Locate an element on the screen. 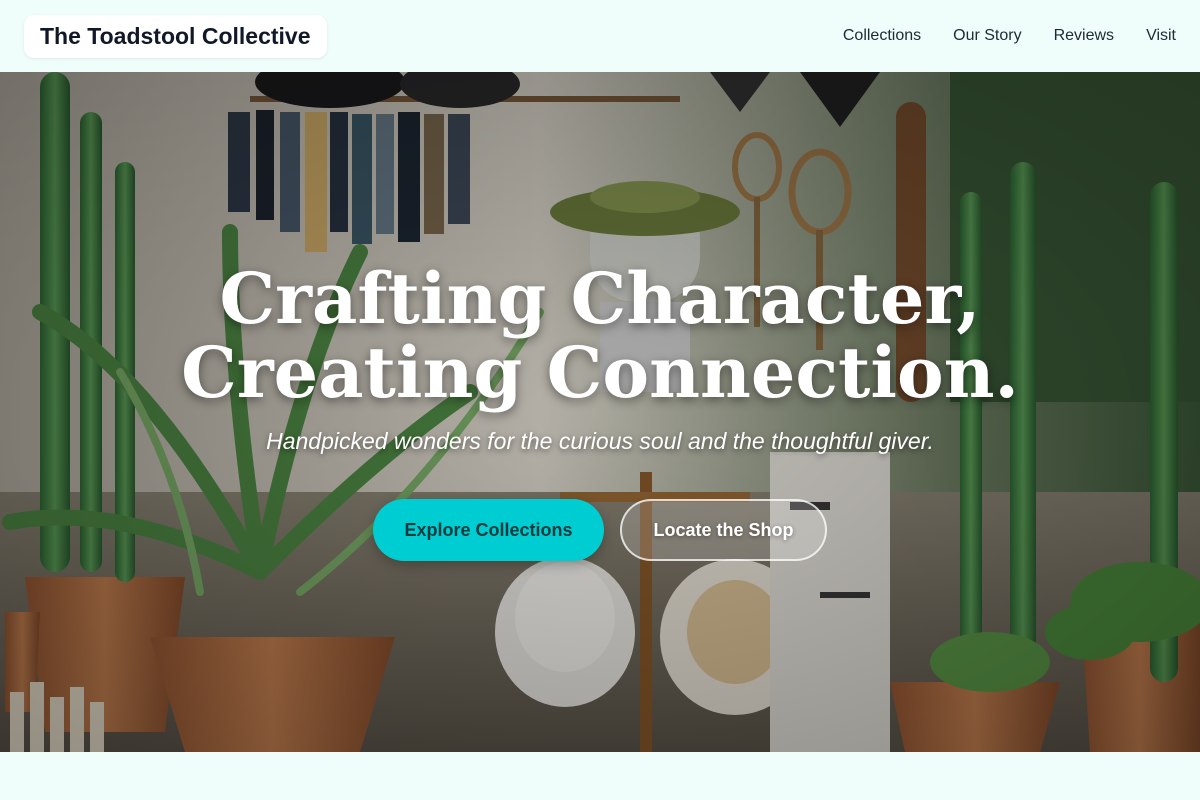 Image resolution: width=1200 pixels, height=800 pixels. nav-link-reviews: Reviews is located at coordinates (1084, 36).